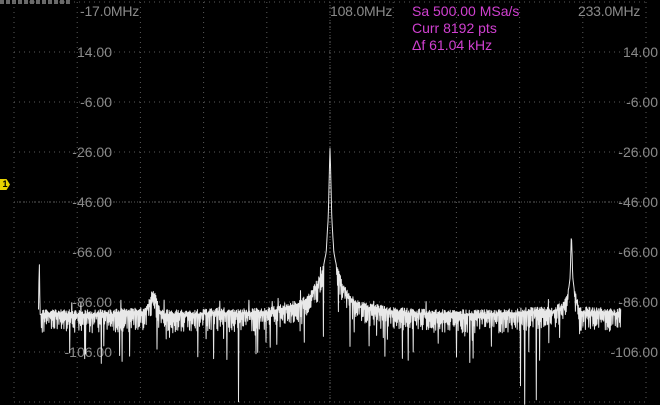 Image resolution: width=660 pixels, height=405 pixels. What do you see at coordinates (609, 11) in the screenshot?
I see `end-frequency-label: 233.0MHz` at bounding box center [609, 11].